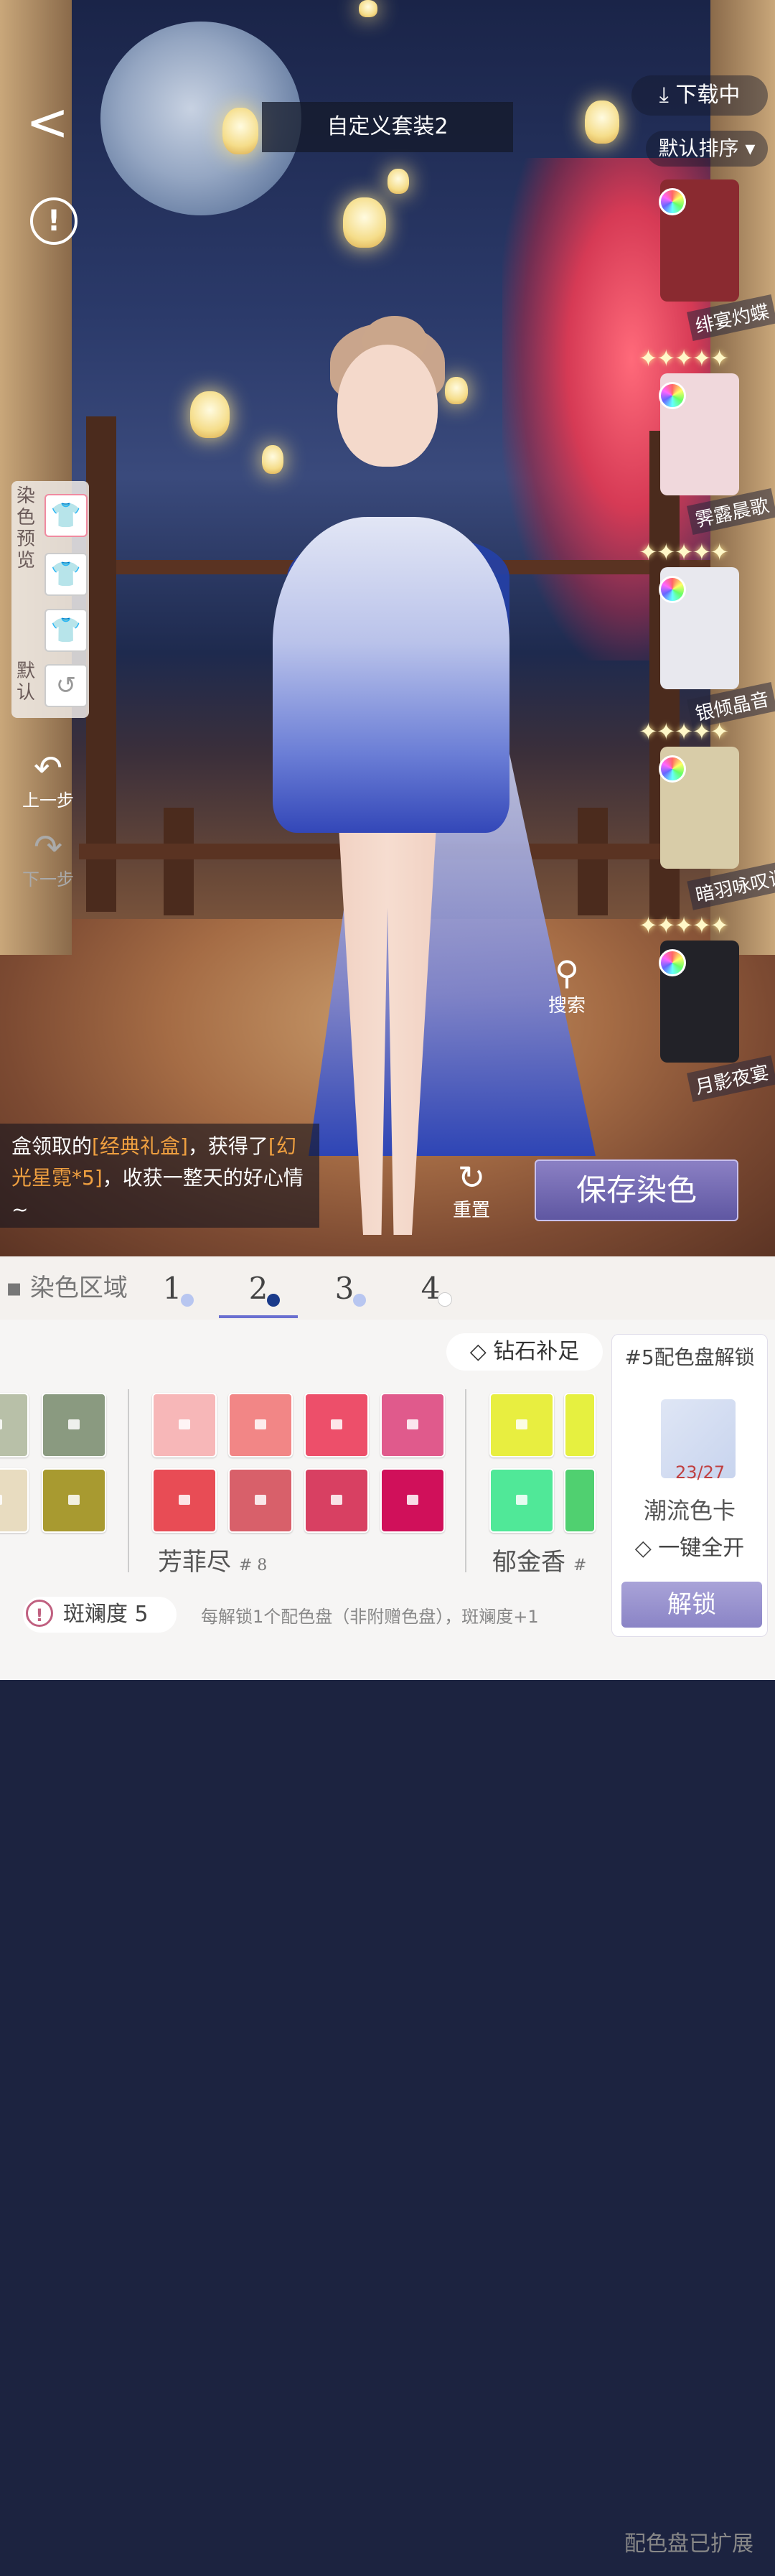  I want to click on download-status: ⤓ 下载中, so click(699, 95).